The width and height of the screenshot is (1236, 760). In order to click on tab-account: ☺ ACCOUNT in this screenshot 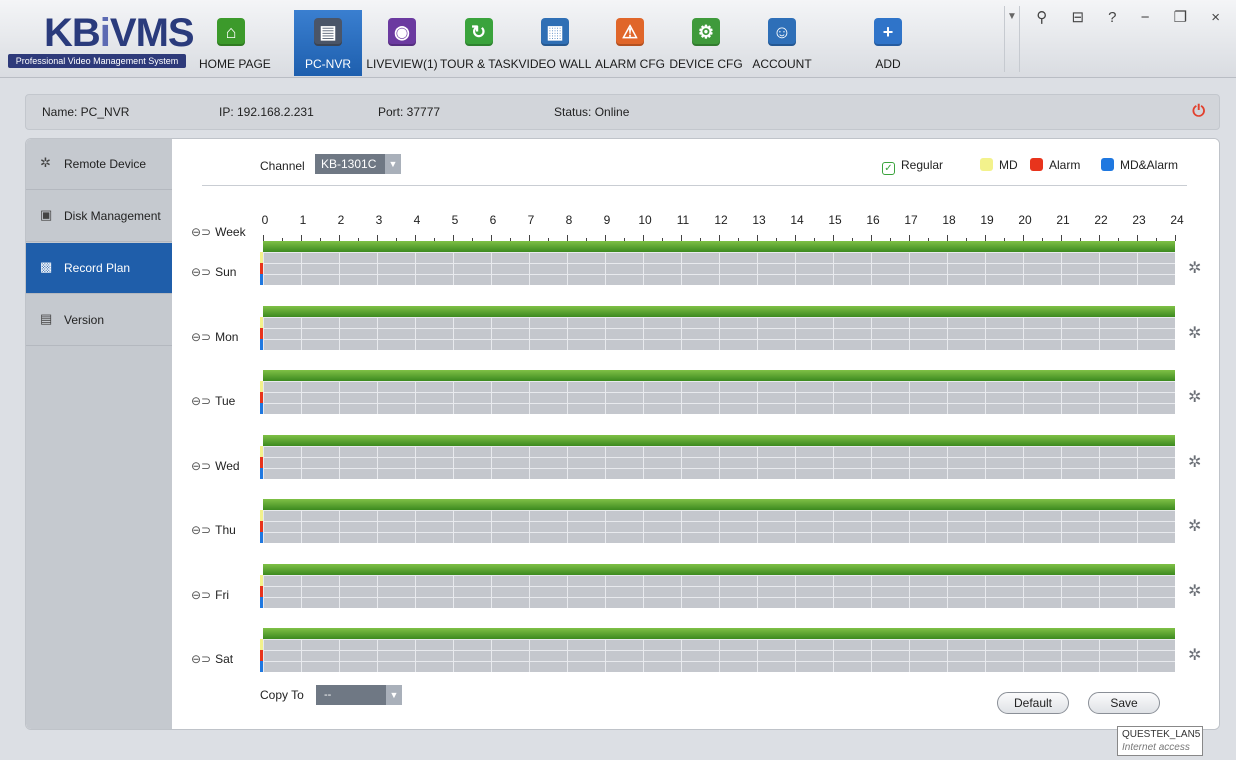, I will do `click(782, 43)`.